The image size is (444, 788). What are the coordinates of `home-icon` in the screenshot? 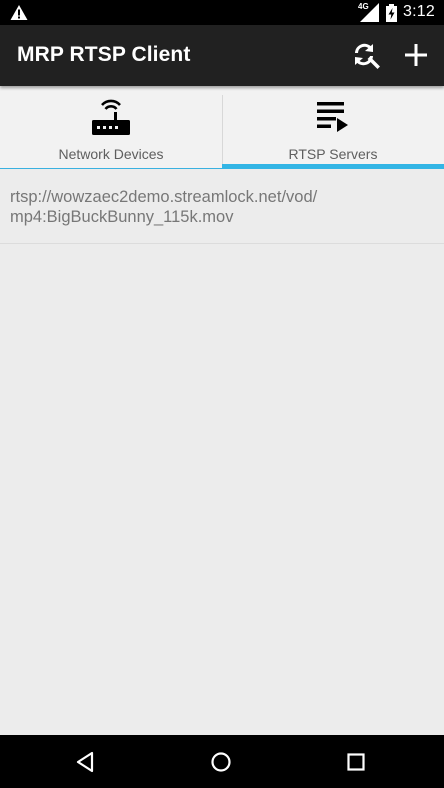 It's located at (221, 762).